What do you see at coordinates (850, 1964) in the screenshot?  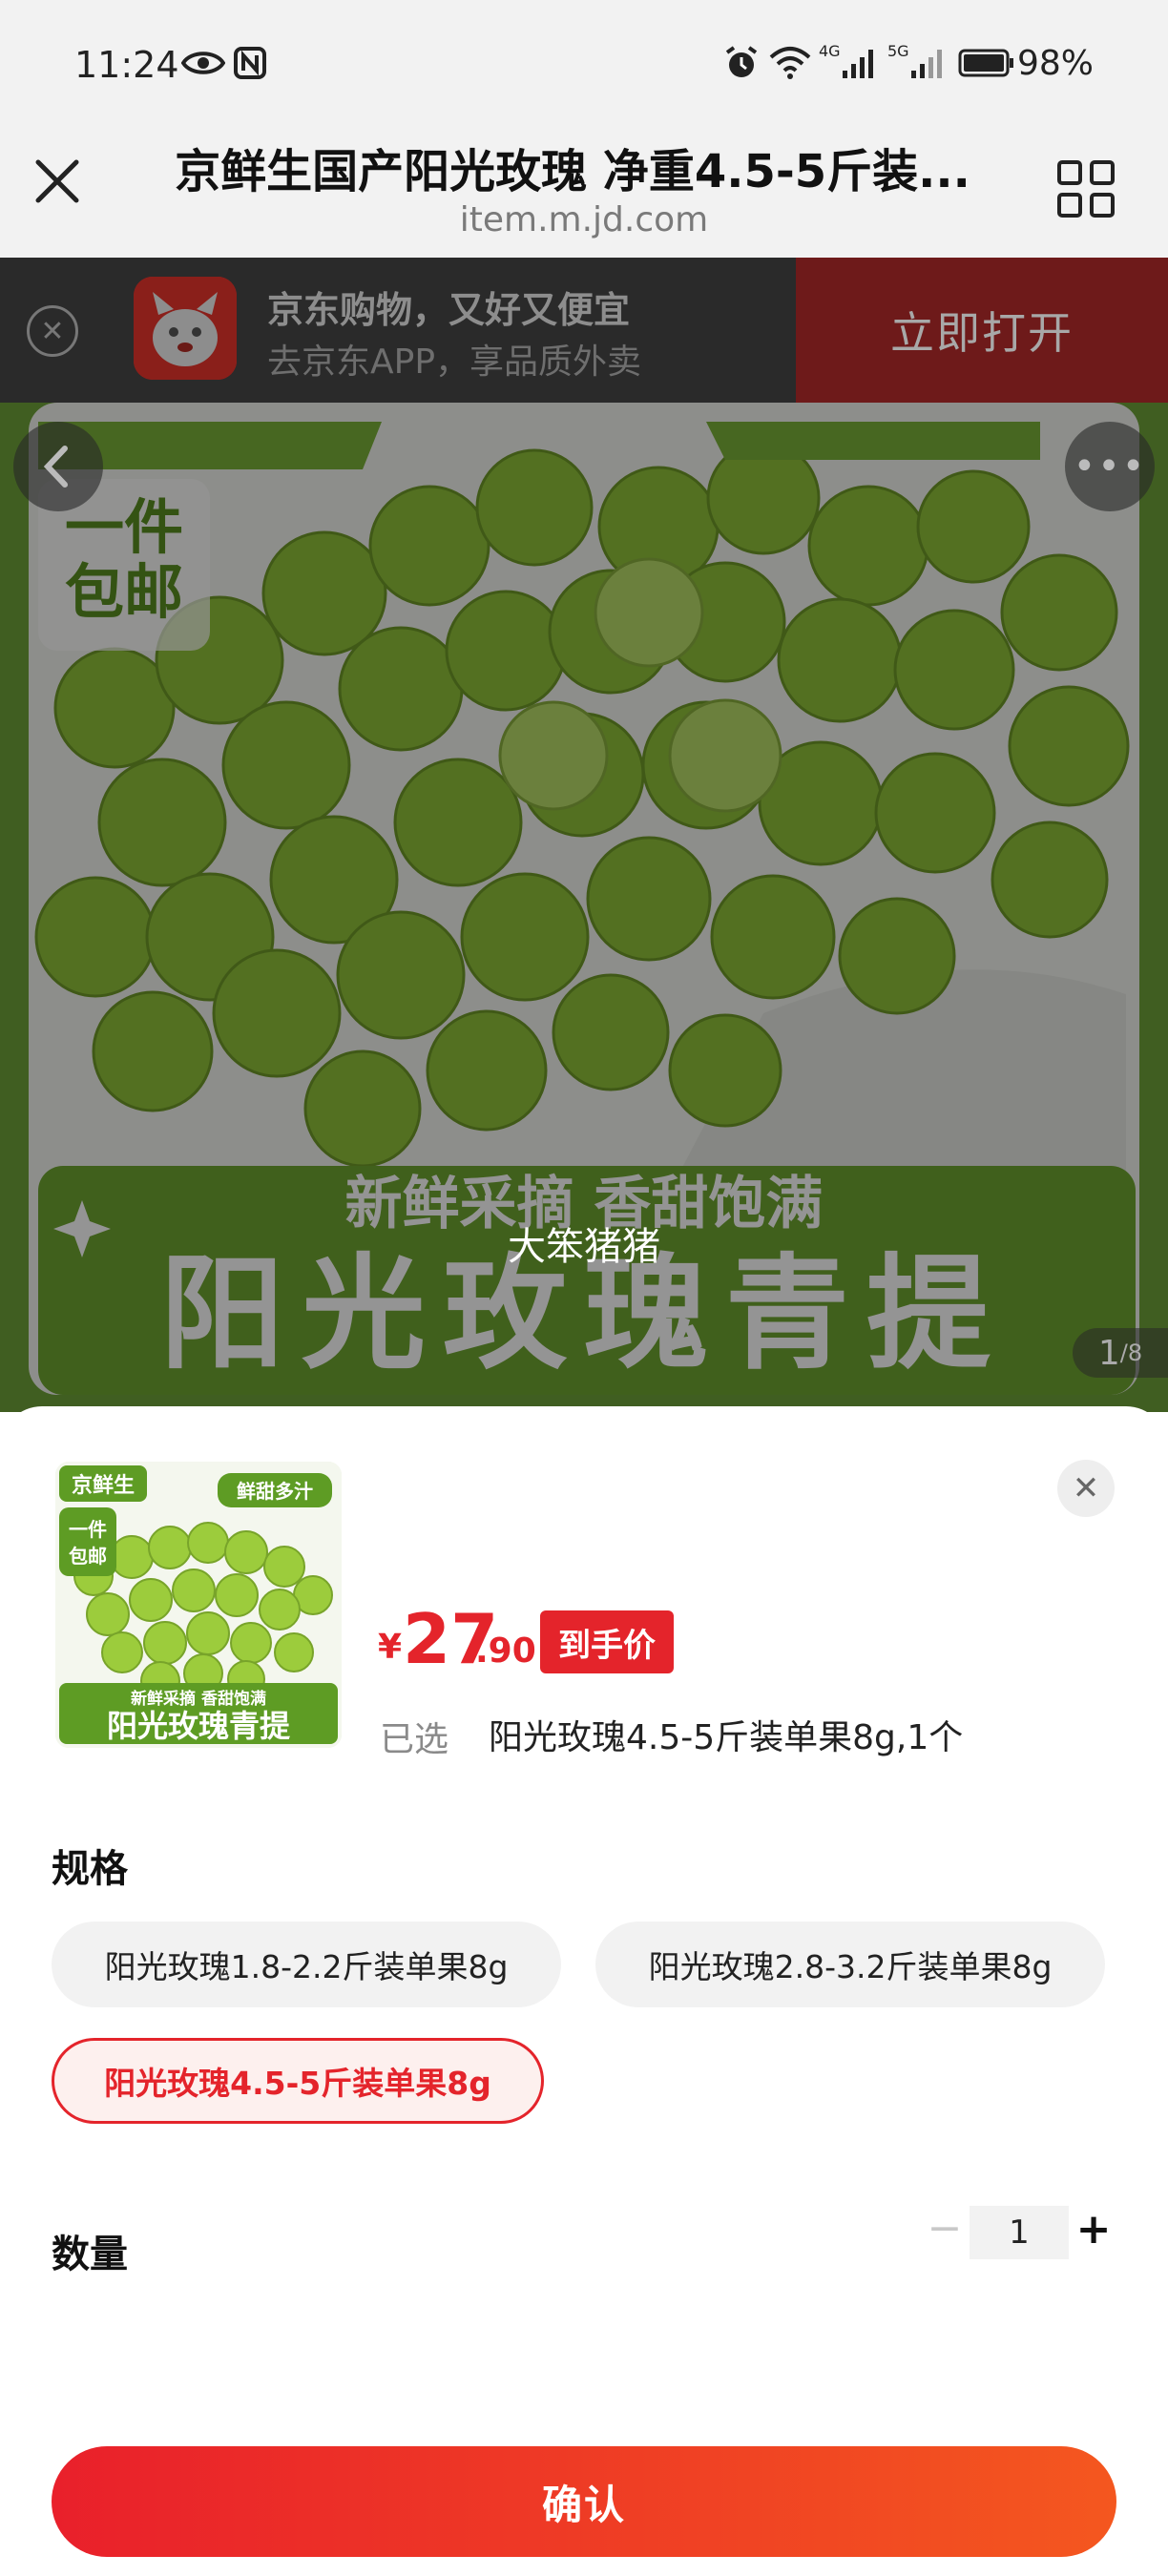 I see `spec-option: 阳光玫瑰2.8-3.2斤装单果8g` at bounding box center [850, 1964].